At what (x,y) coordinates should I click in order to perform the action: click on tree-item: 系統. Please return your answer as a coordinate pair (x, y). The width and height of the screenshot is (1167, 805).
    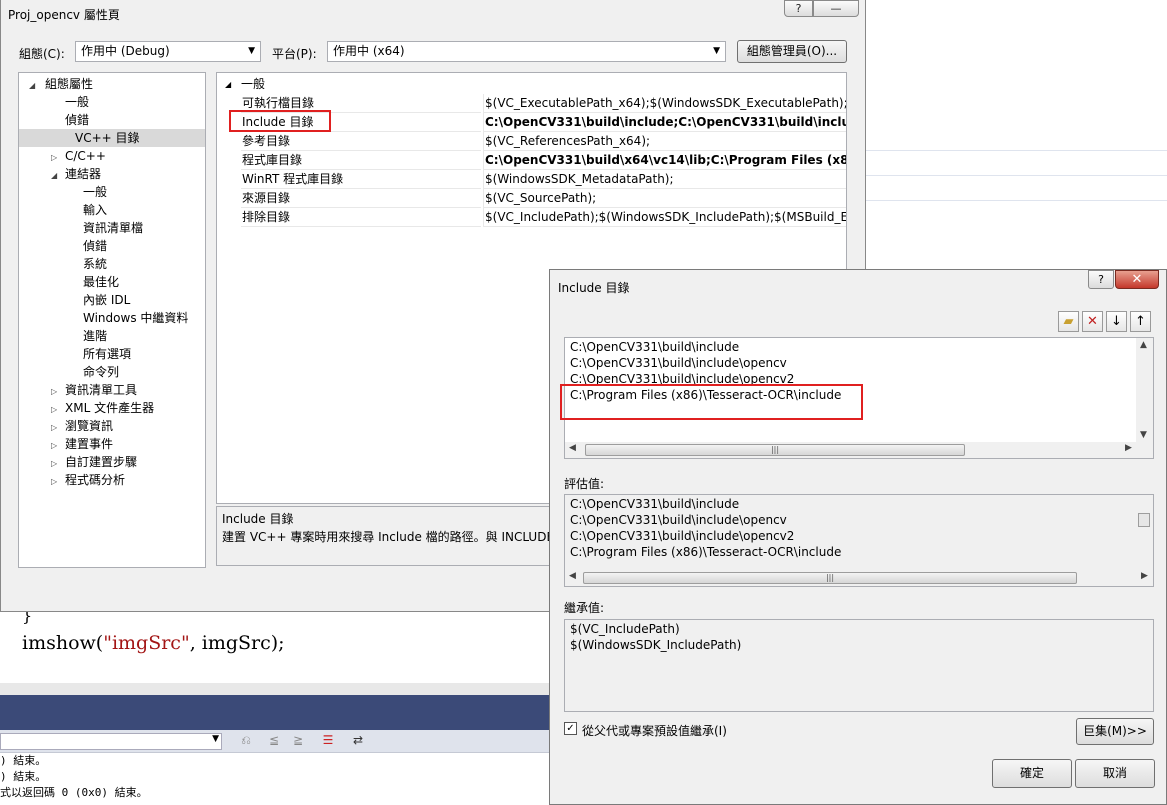
    Looking at the image, I should click on (95, 264).